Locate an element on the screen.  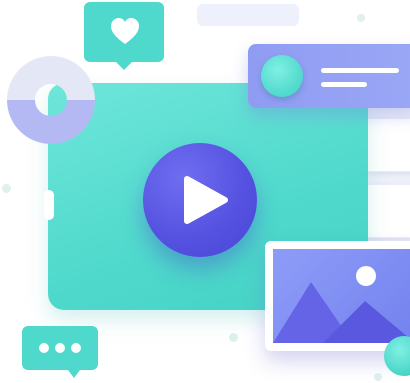
play-icon is located at coordinates (206, 200).